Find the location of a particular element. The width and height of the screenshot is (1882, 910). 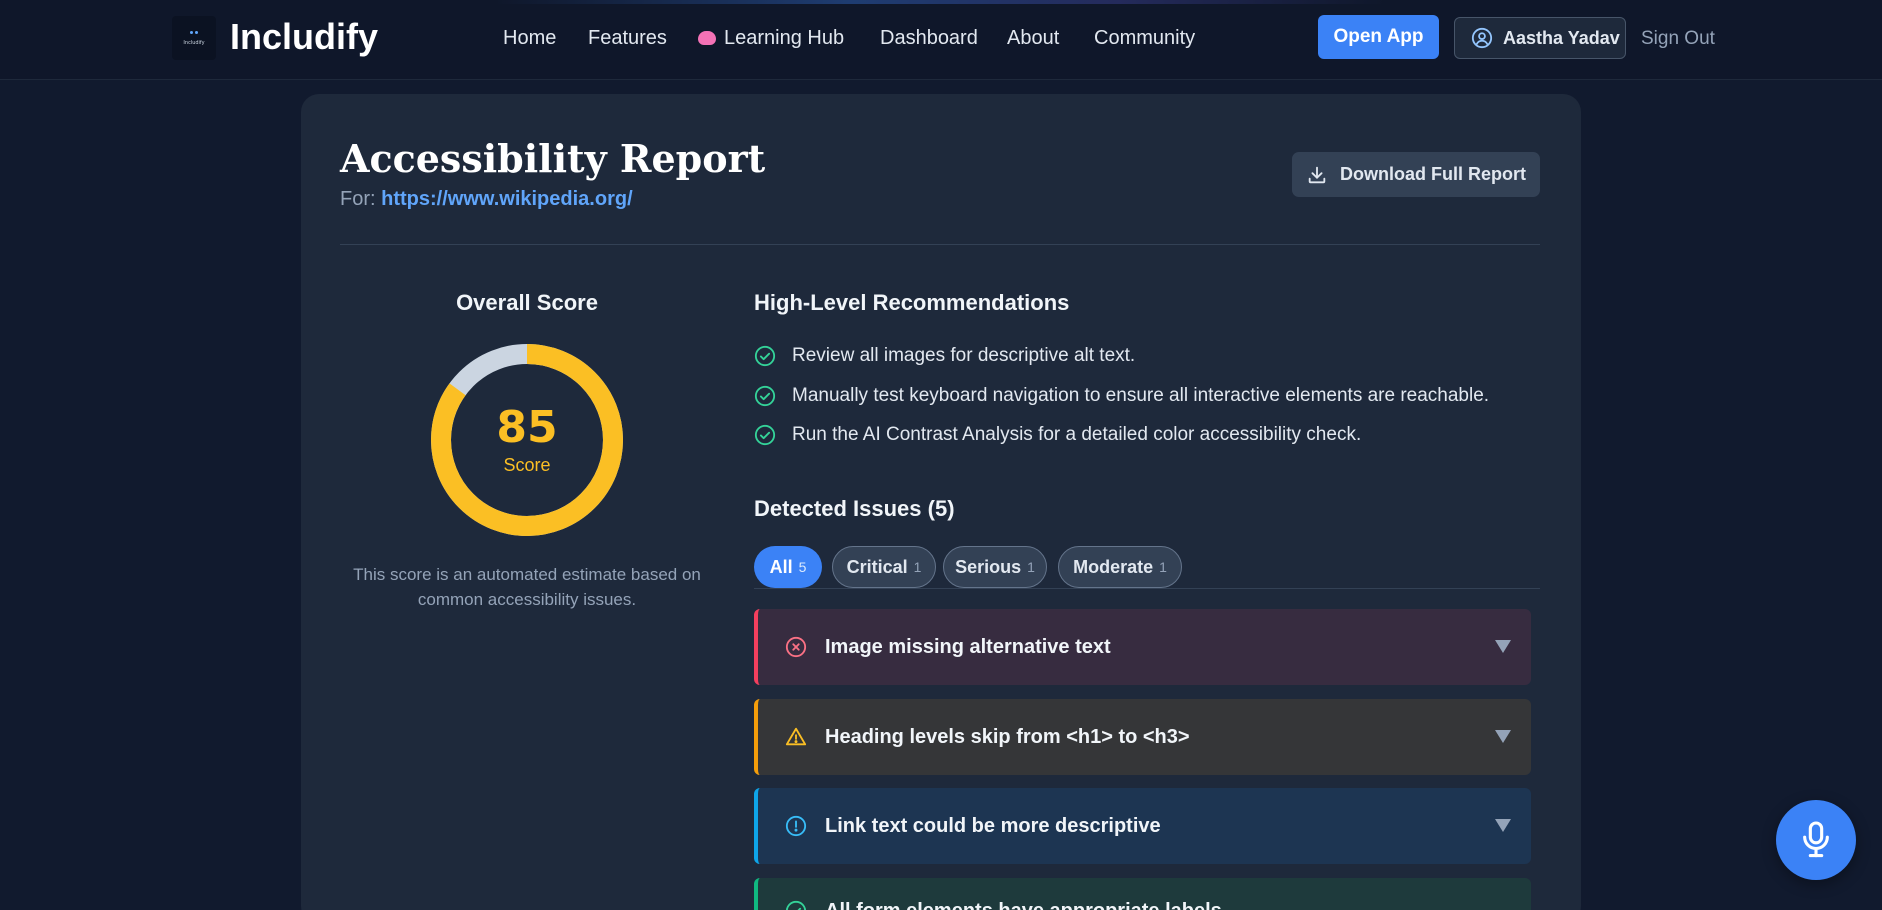

filter-count: 5 is located at coordinates (802, 567).